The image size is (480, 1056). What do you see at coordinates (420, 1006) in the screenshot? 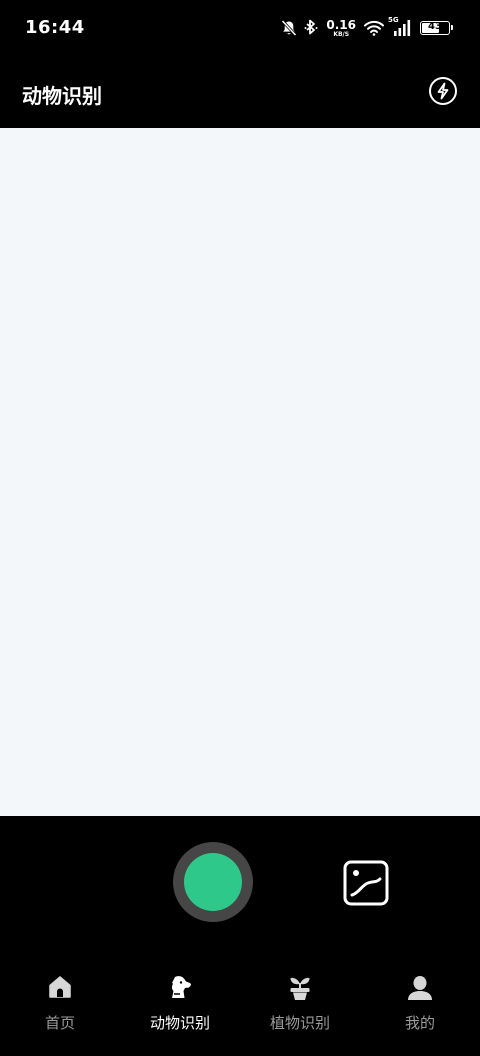
I see `tab-mine: 我的` at bounding box center [420, 1006].